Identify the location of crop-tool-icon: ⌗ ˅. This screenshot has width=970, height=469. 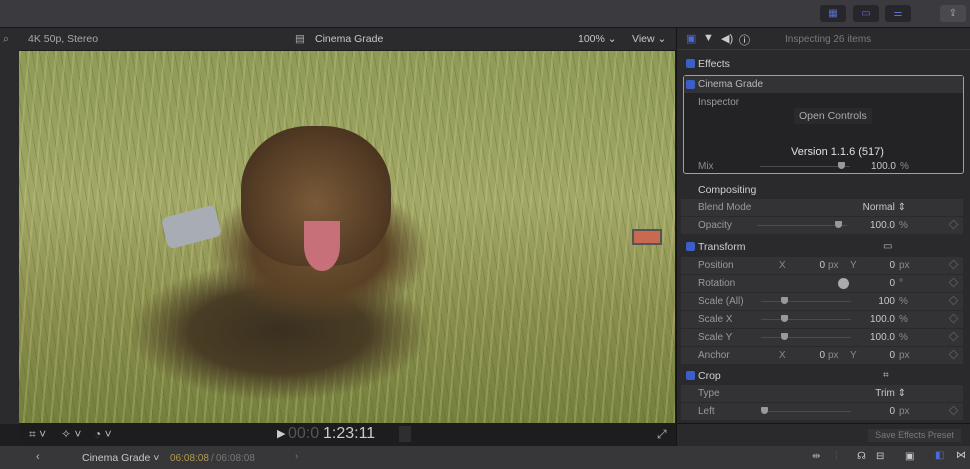
(37, 434).